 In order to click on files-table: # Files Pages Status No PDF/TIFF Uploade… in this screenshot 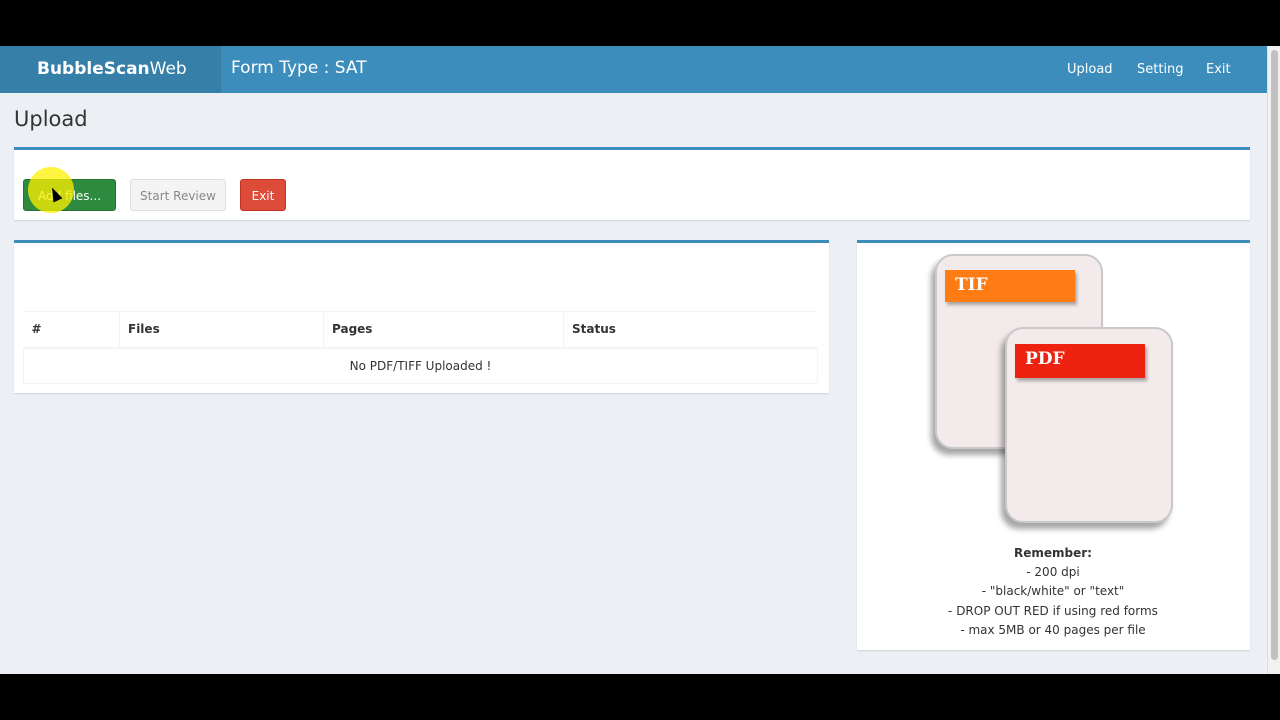, I will do `click(420, 347)`.